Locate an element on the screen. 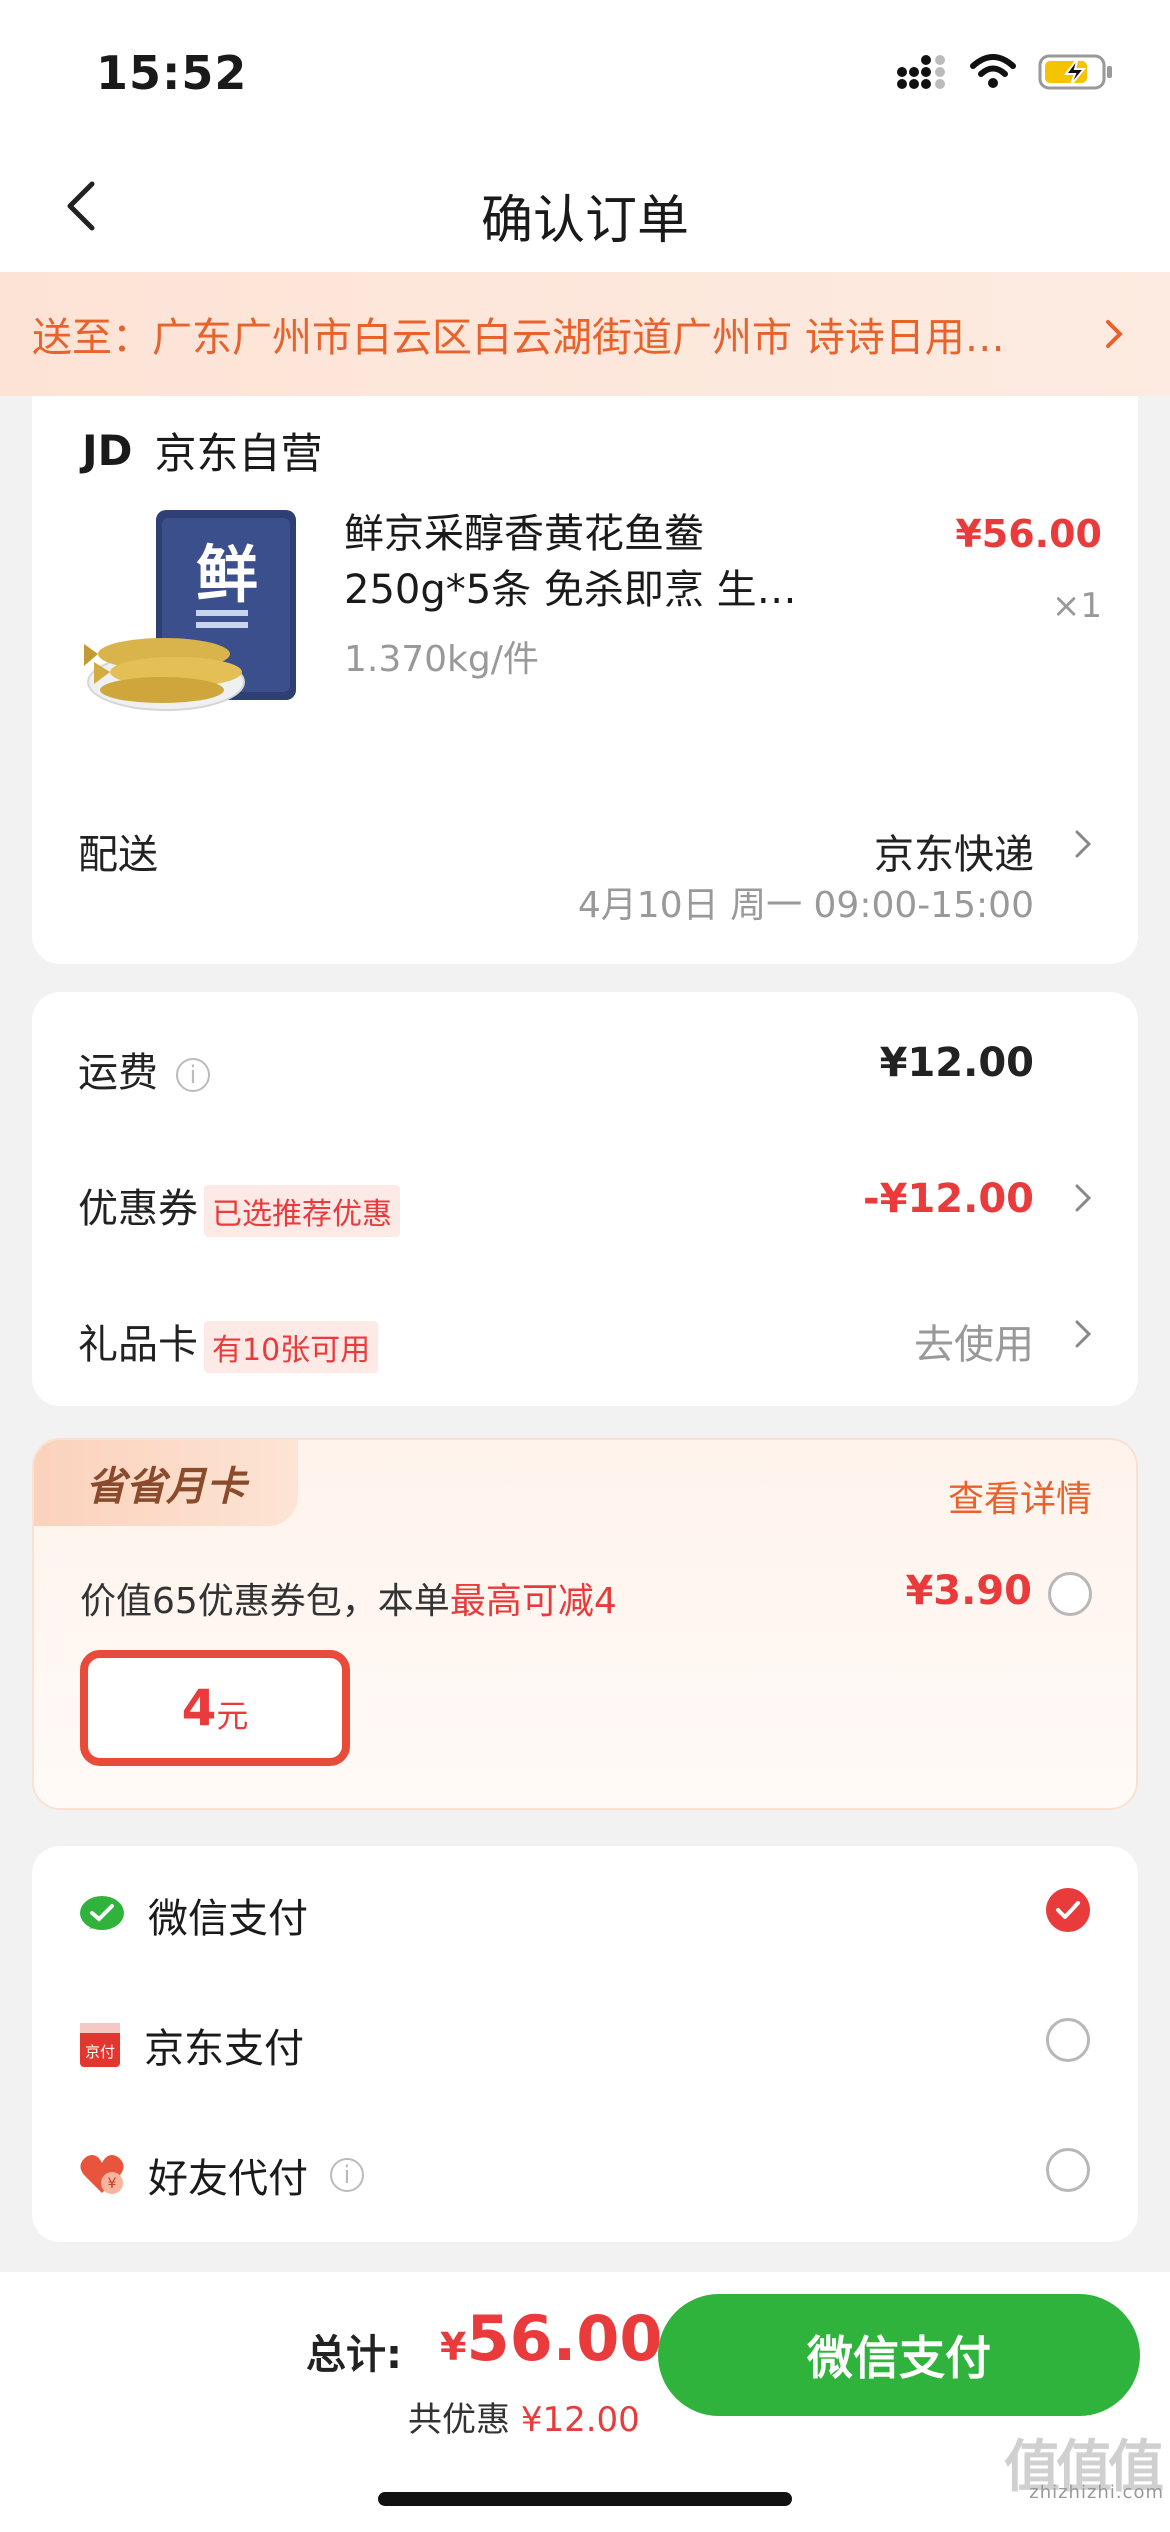 The height and width of the screenshot is (2532, 1170). voucher-ticket: 4元 is located at coordinates (215, 1708).